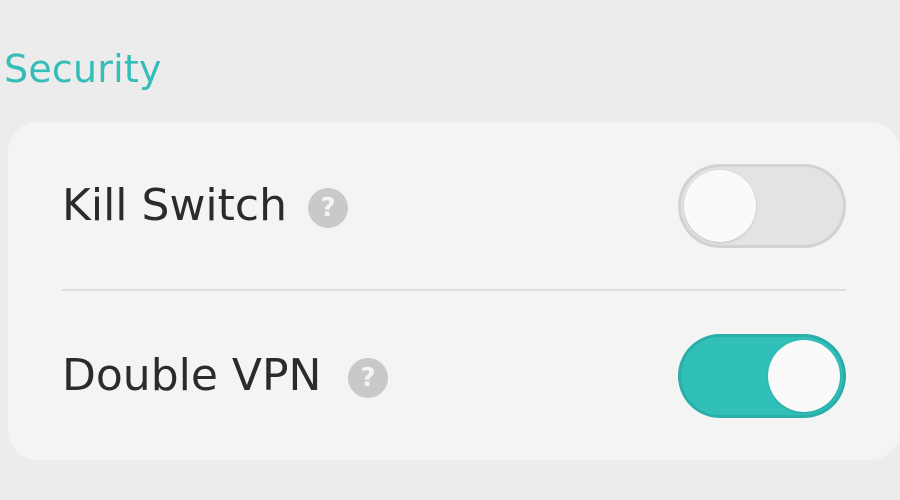 The width and height of the screenshot is (900, 500). I want to click on section-title: Security, so click(83, 69).